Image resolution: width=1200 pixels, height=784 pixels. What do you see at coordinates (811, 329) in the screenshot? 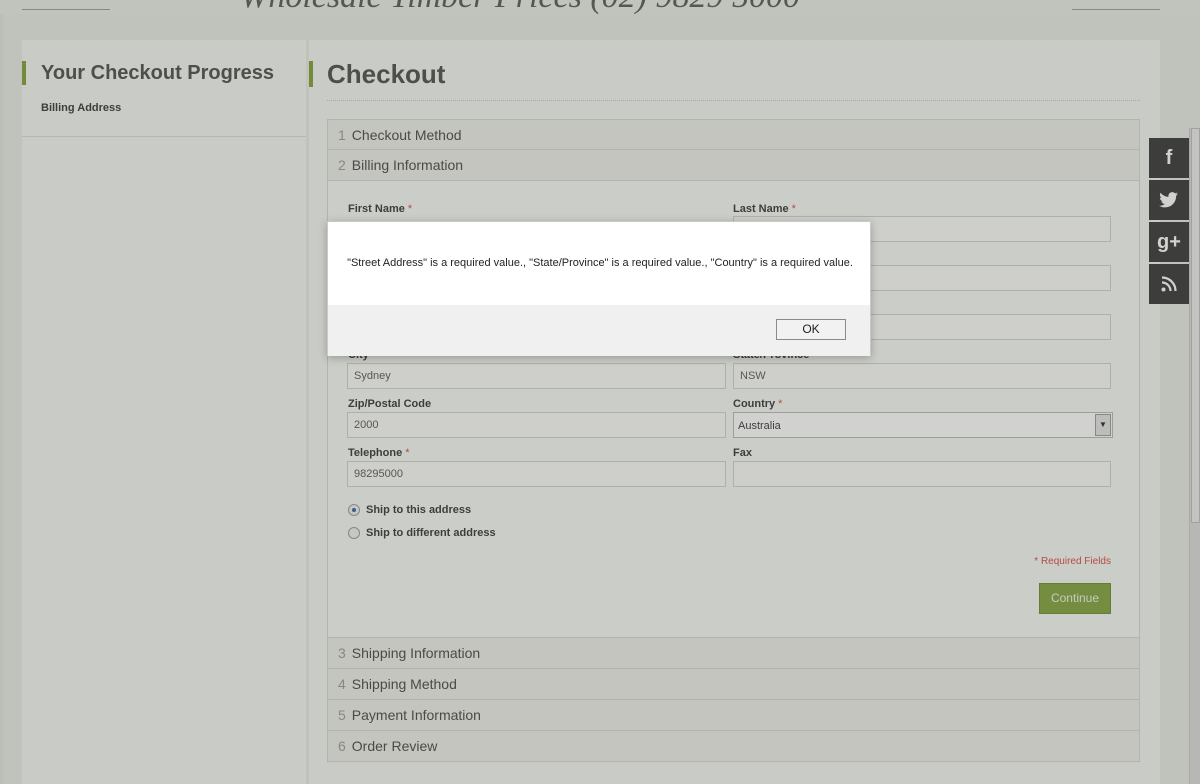
I see `ok-button: OK` at bounding box center [811, 329].